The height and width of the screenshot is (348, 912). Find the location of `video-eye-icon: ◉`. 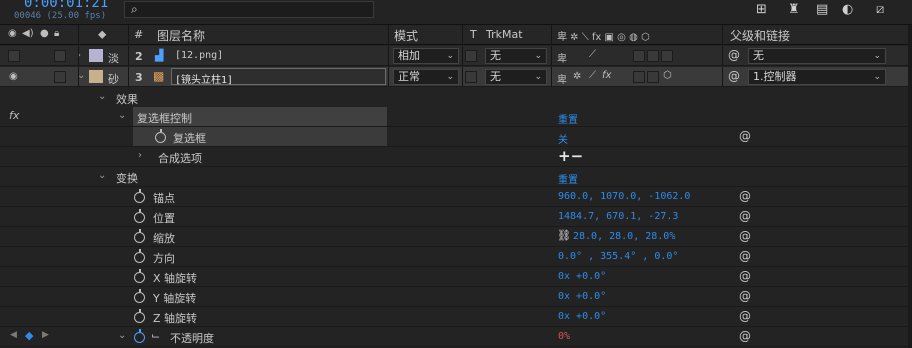

video-eye-icon: ◉ is located at coordinates (12, 33).